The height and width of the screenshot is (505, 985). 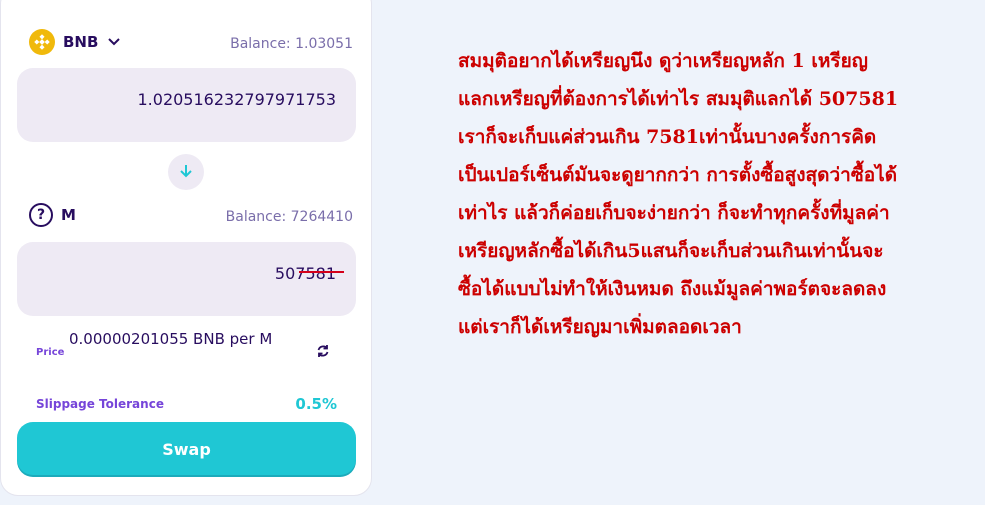 I want to click on from-token-selector: BNB, so click(x=75, y=42).